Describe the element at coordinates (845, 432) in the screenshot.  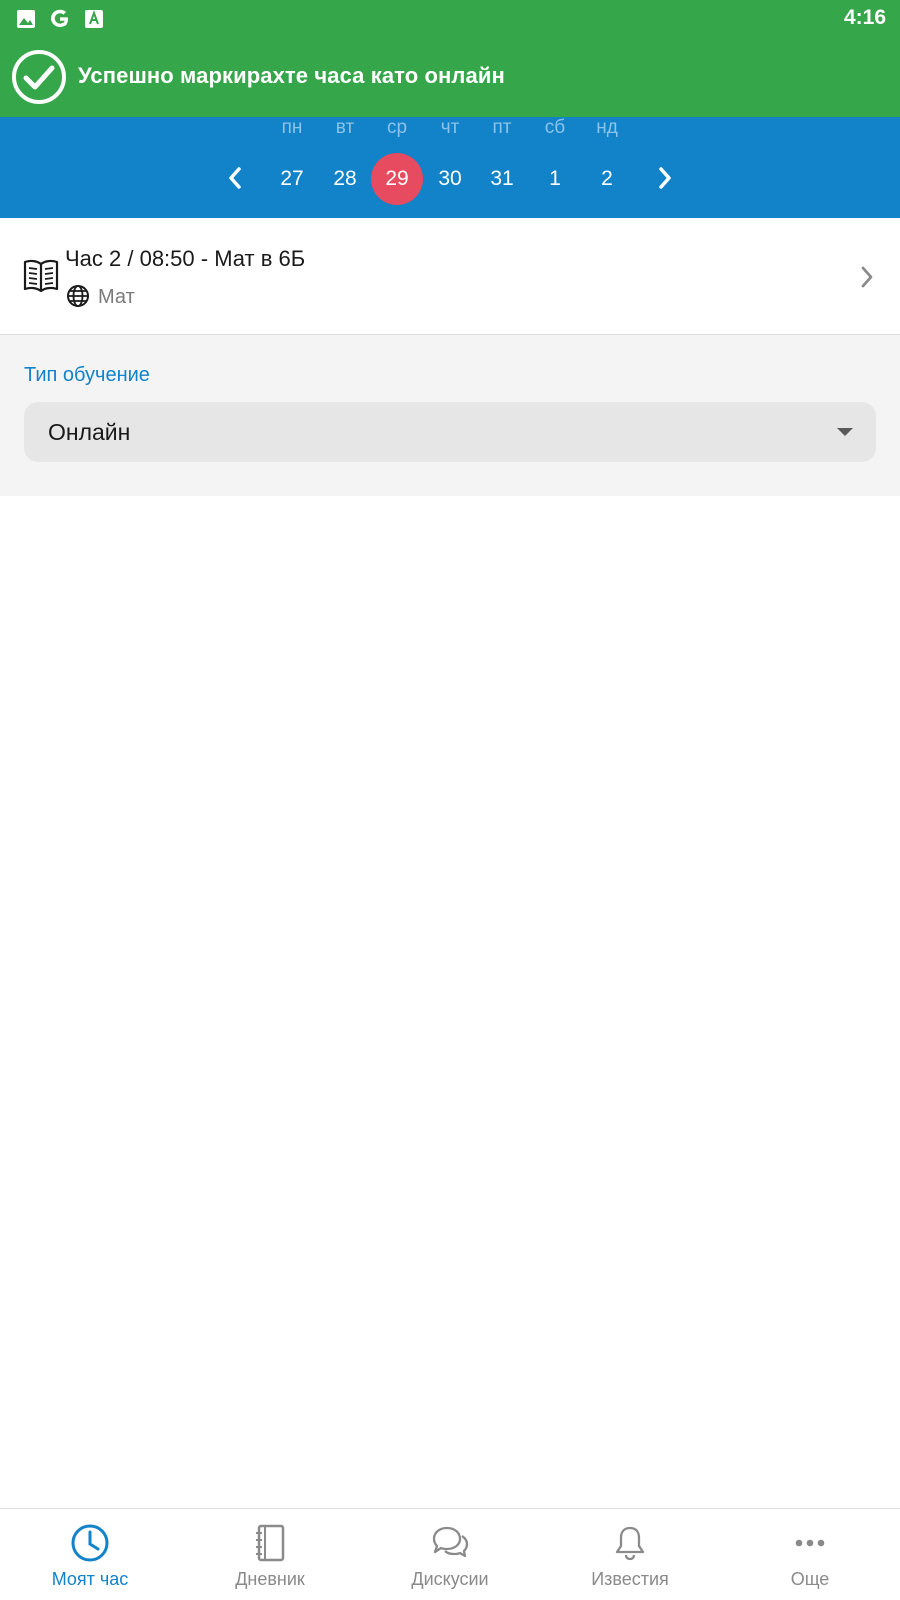
I see `caret-down-icon` at that location.